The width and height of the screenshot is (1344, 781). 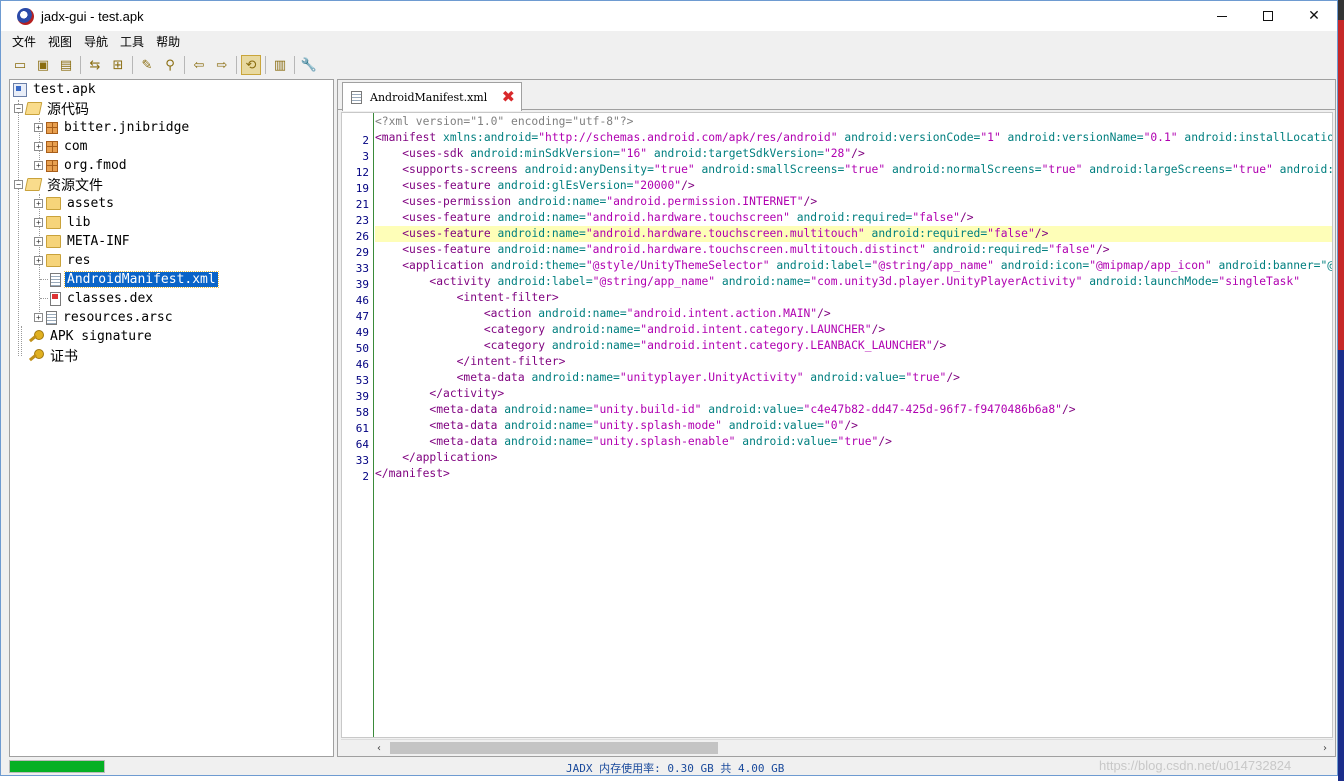 I want to click on line-number: 33, so click(x=362, y=460).